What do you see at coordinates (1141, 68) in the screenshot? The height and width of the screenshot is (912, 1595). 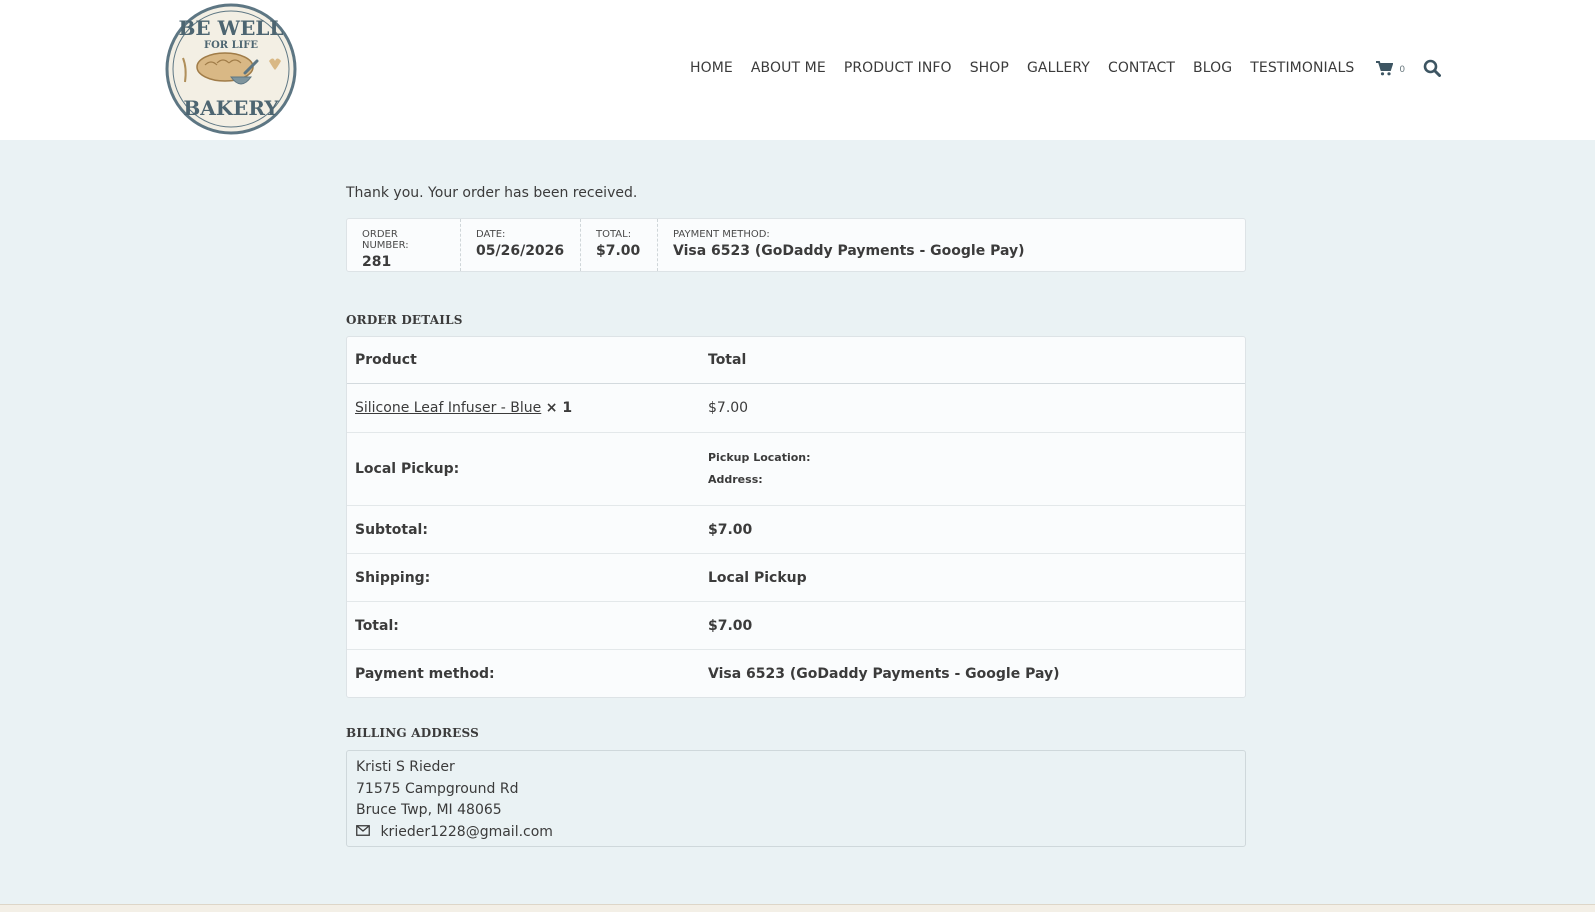 I see `nav-contact: CONTACT` at bounding box center [1141, 68].